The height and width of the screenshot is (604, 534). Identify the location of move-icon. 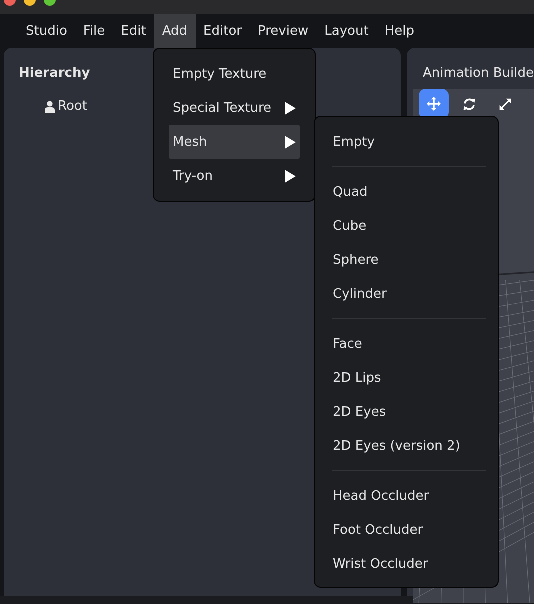
(433, 104).